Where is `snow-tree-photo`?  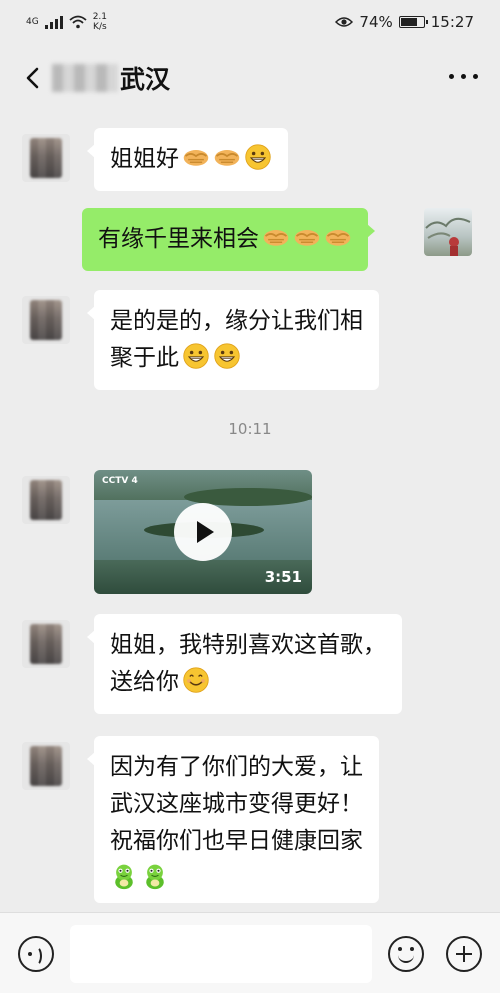
snow-tree-photo is located at coordinates (448, 236).